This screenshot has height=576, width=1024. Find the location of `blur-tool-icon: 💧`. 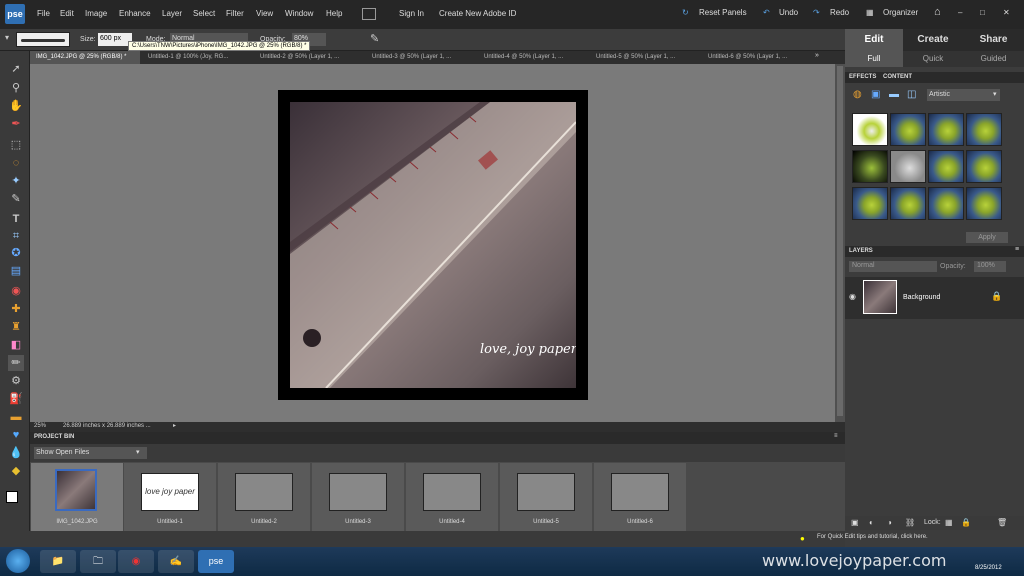

blur-tool-icon: 💧 is located at coordinates (16, 453).